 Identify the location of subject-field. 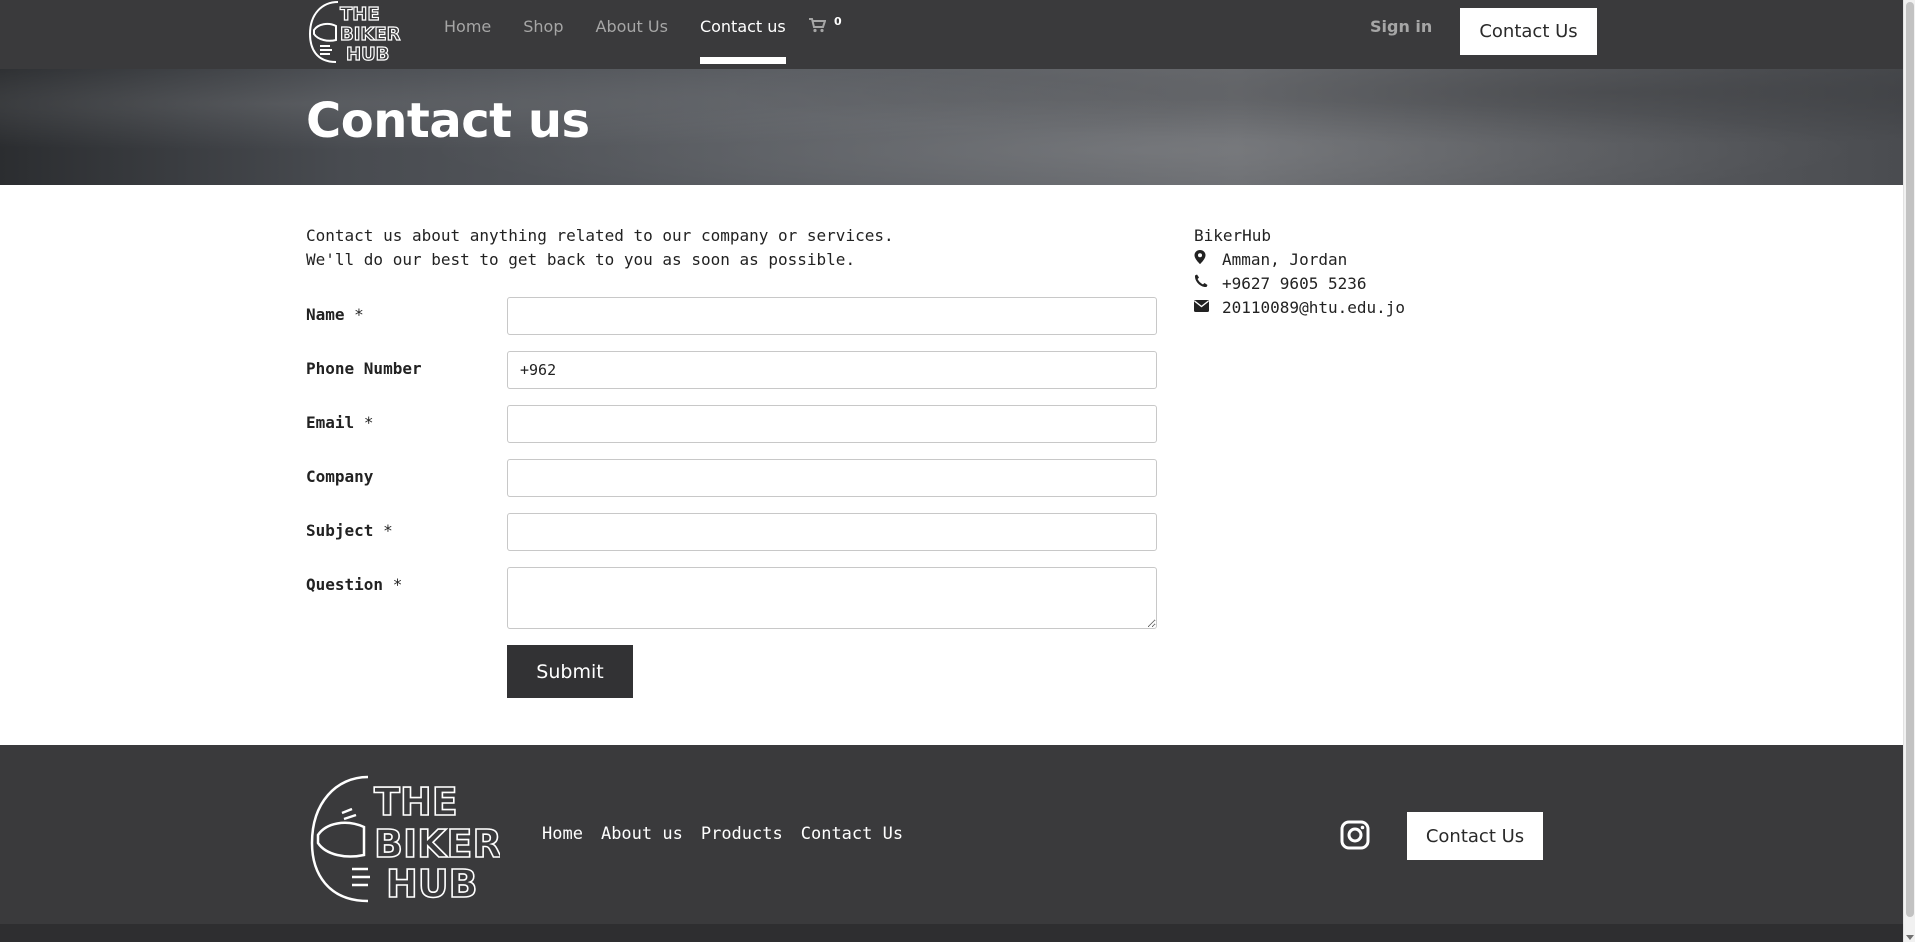
(832, 532).